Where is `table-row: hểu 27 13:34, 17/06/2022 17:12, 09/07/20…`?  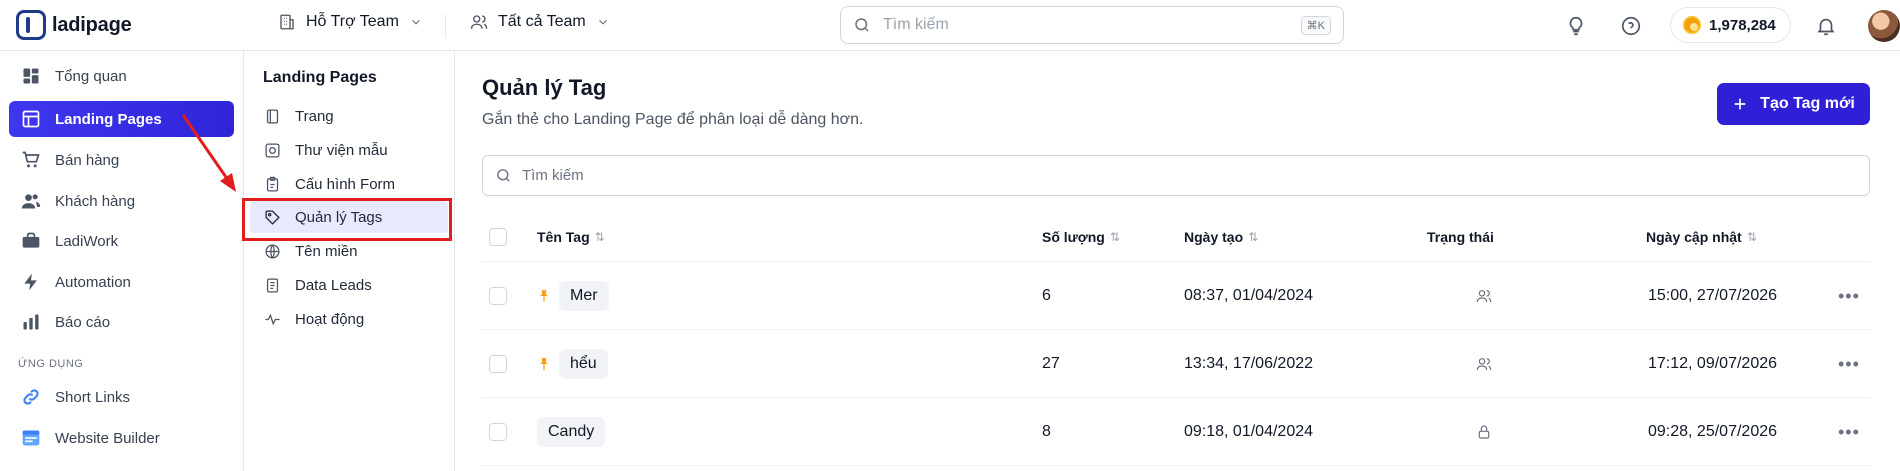
table-row: hểu 27 13:34, 17/06/2022 17:12, 09/07/20… is located at coordinates (1176, 364).